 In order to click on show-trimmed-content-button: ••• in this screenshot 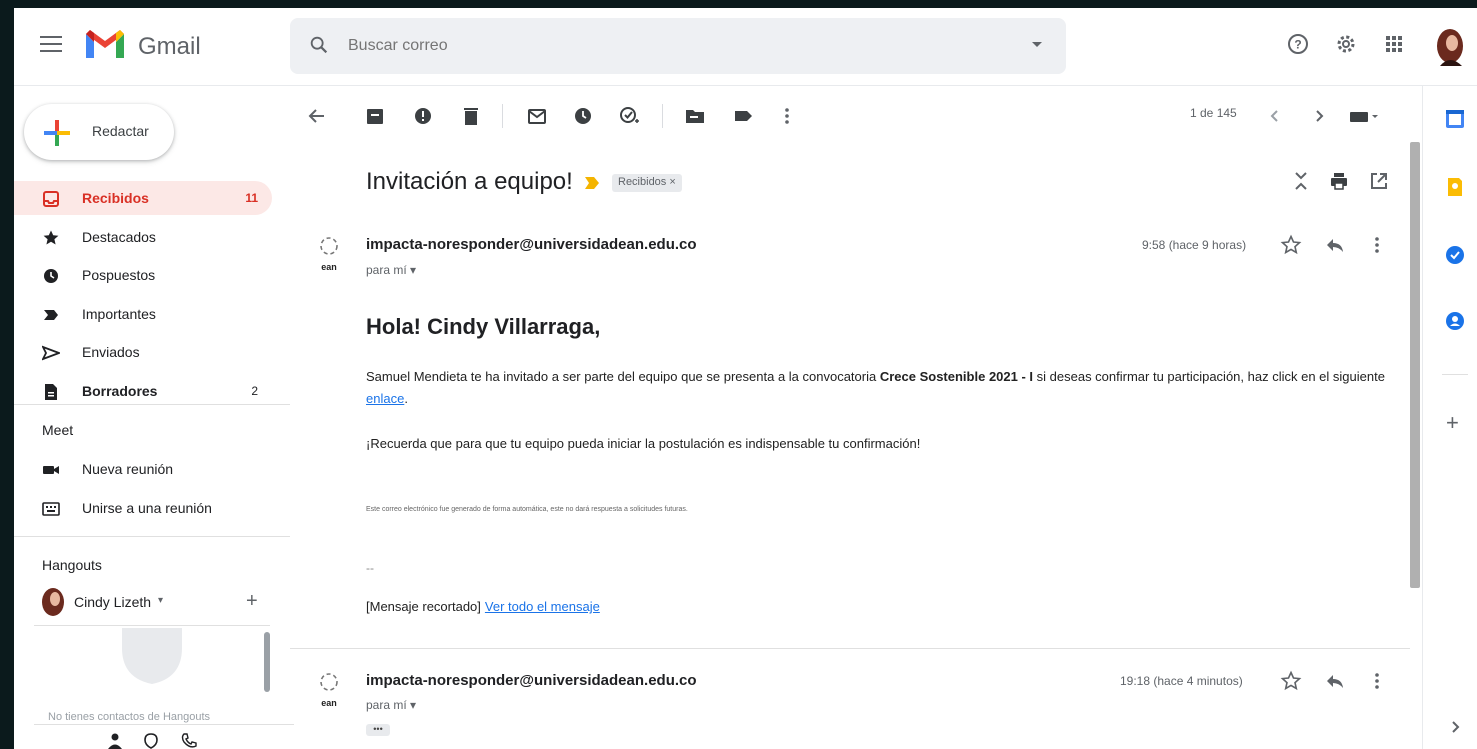, I will do `click(378, 730)`.